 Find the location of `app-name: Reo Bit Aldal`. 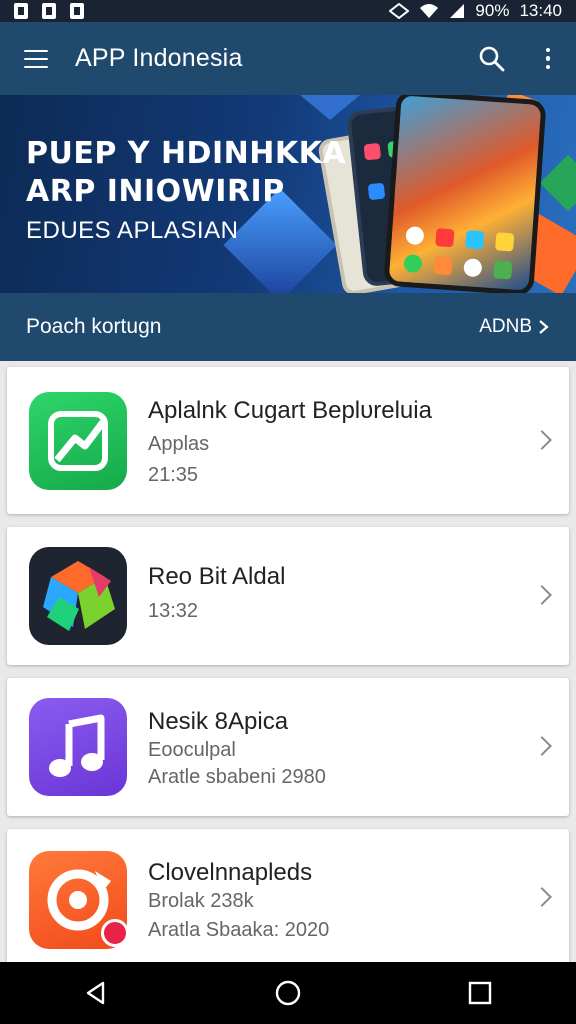

app-name: Reo Bit Aldal is located at coordinates (217, 576).